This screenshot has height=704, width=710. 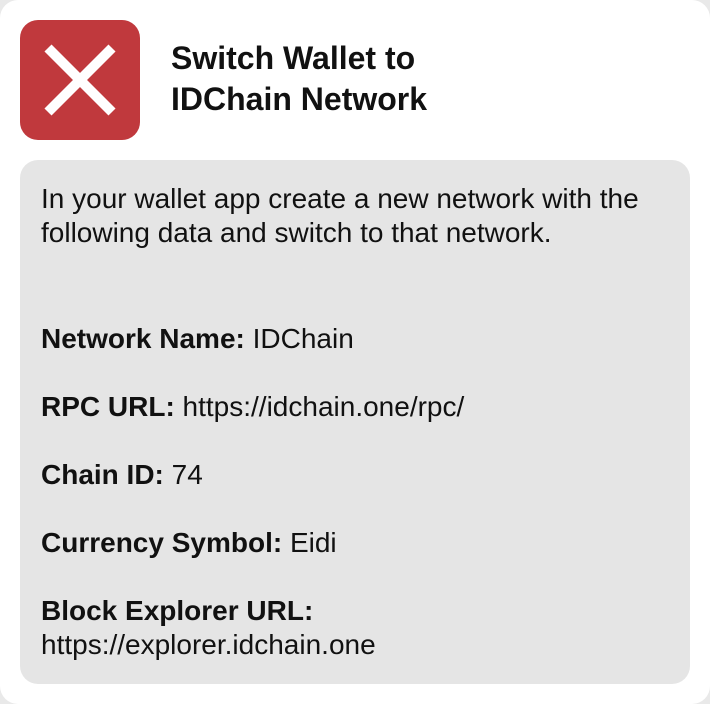 I want to click on close-x-icon, so click(x=80, y=80).